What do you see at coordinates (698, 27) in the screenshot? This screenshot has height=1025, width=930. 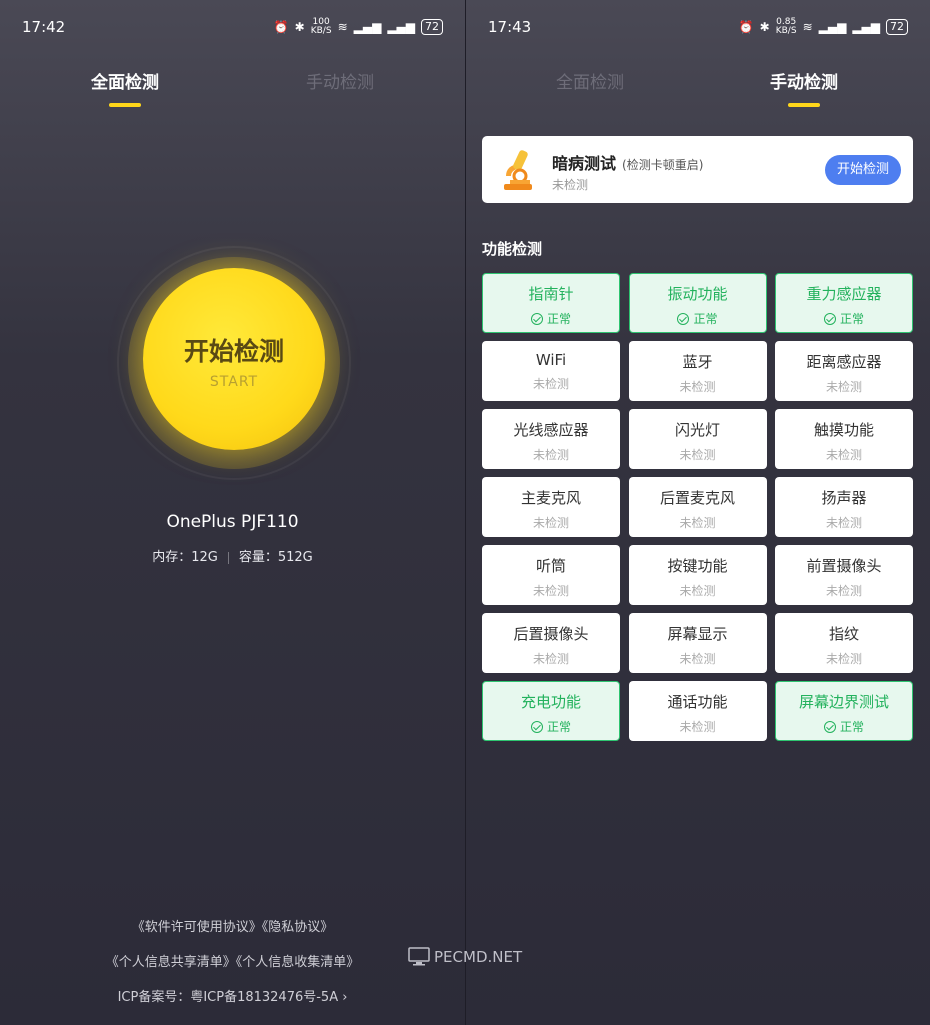 I see `status-bar: 17:43 ⏰ ✱ 0.85 KB/S ≋ ▂▄▆ ▂▄▆ 72` at bounding box center [698, 27].